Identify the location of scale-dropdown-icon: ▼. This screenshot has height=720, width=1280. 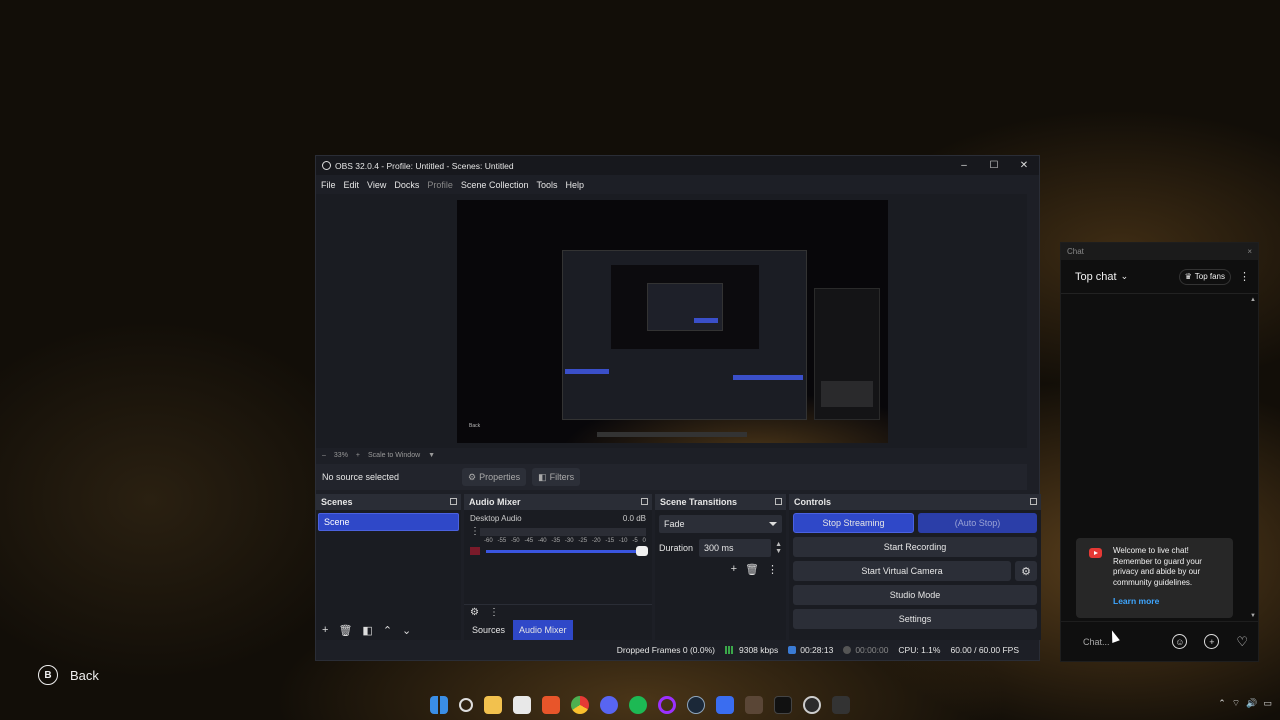
(431, 455).